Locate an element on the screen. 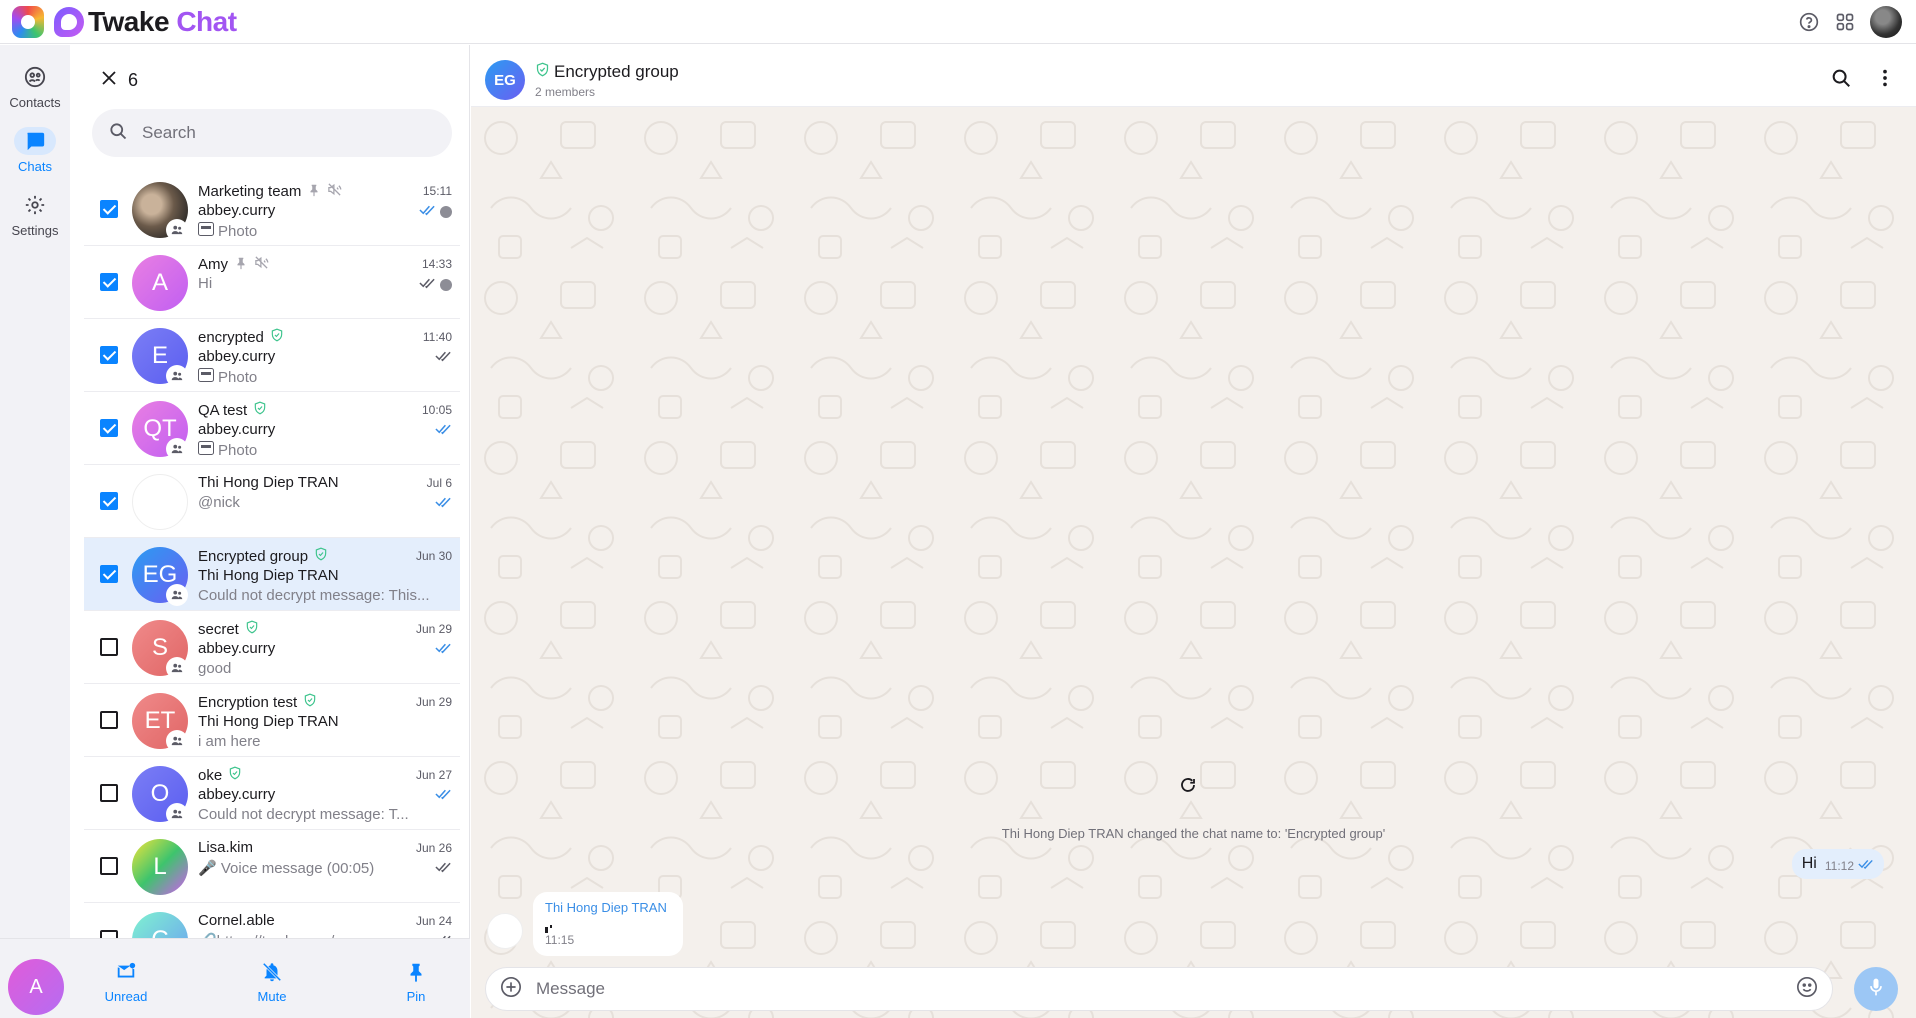  chat-preview-text: i am here is located at coordinates (229, 741).